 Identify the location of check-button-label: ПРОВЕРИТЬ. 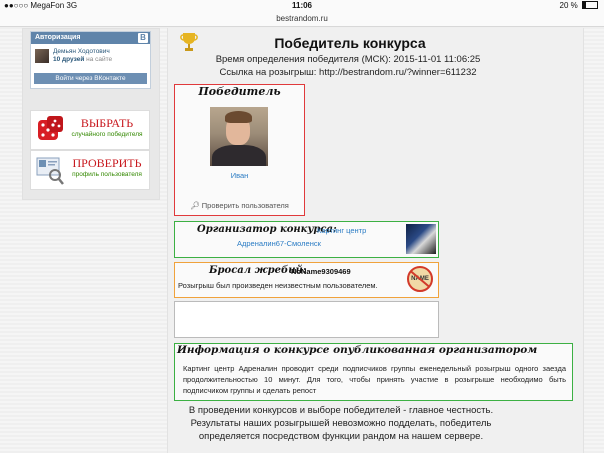
(107, 163).